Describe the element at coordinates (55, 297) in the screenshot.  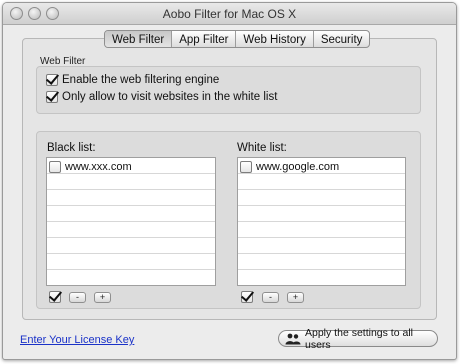
I see `black-list-select-all-checkbox` at that location.